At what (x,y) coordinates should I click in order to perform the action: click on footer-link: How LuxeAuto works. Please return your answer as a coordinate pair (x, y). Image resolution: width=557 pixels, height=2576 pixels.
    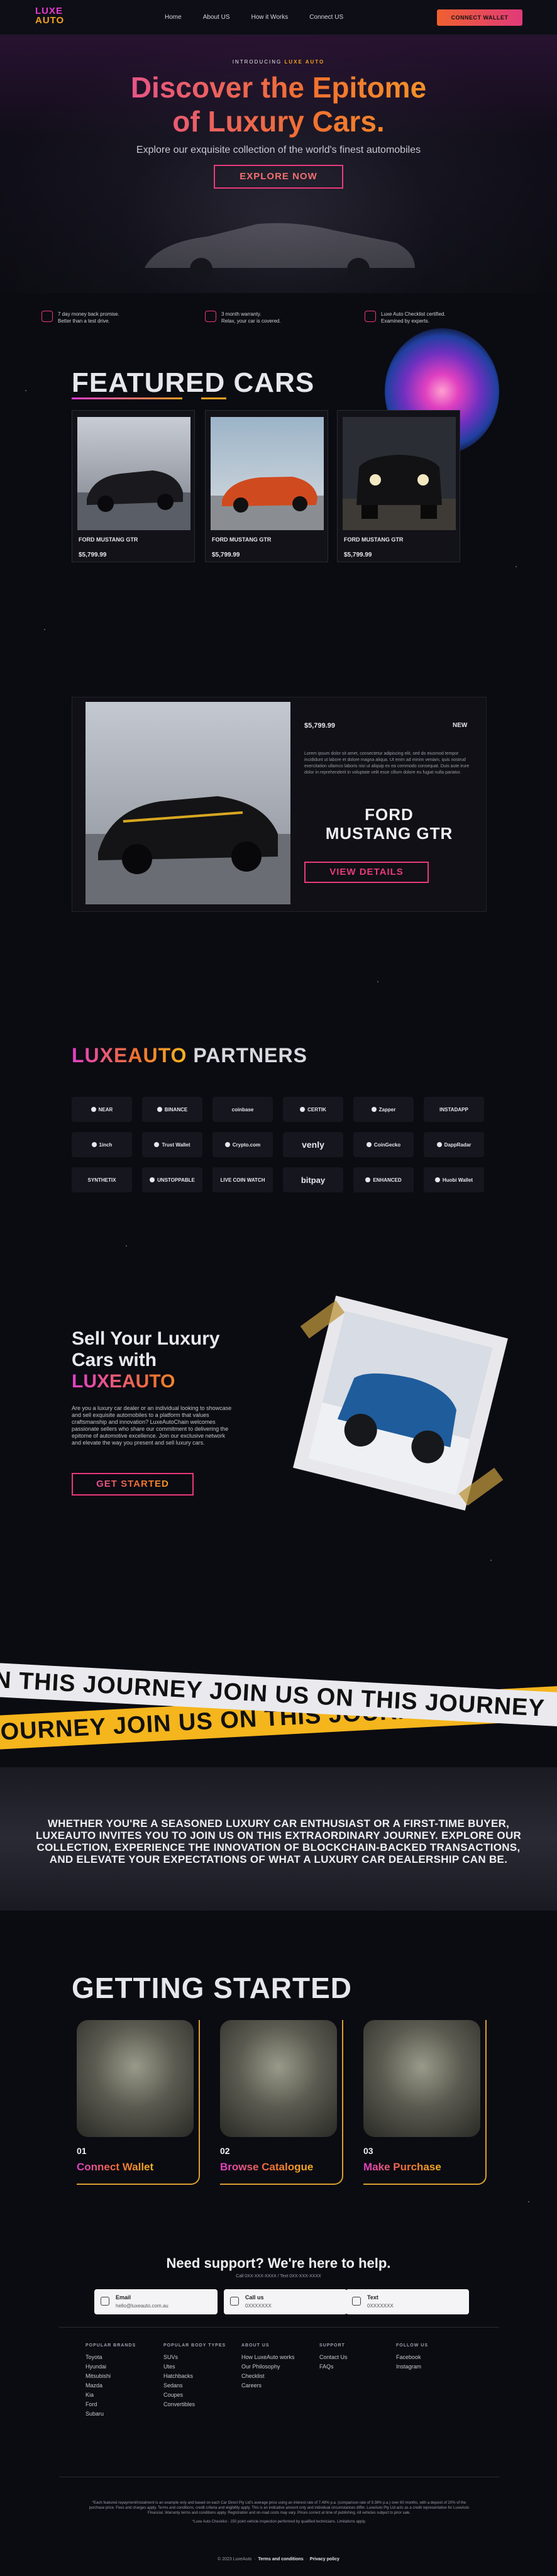
    Looking at the image, I should click on (268, 2357).